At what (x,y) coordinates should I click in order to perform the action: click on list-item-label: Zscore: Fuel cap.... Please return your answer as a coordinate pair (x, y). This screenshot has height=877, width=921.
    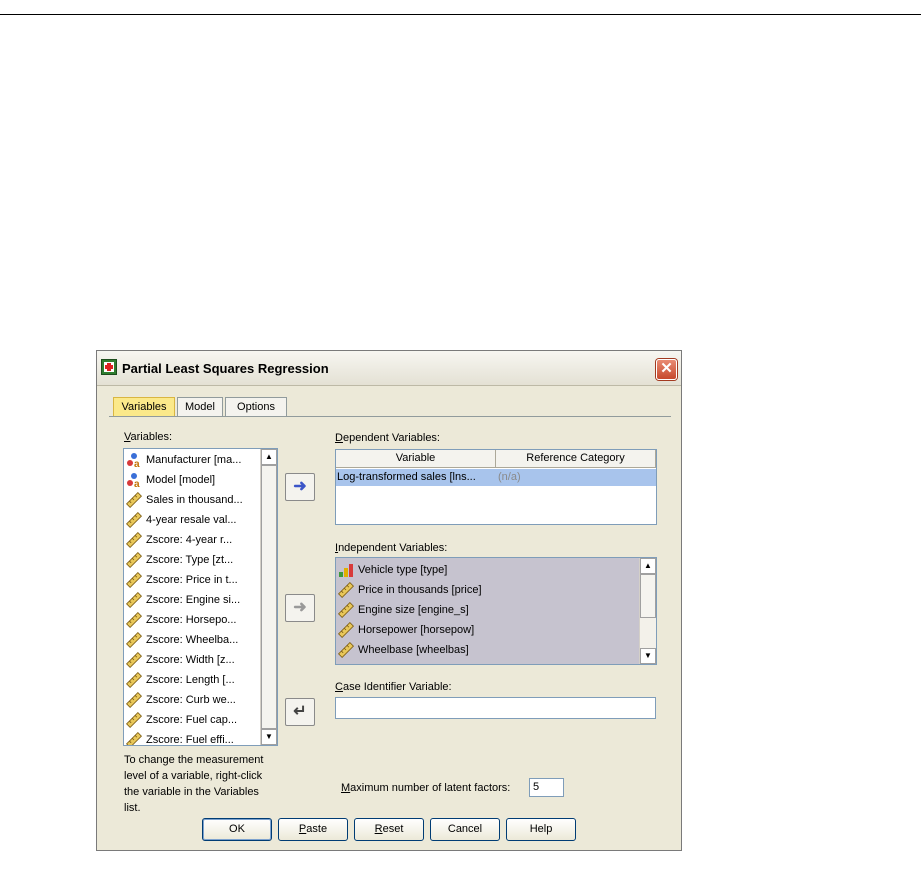
    Looking at the image, I should click on (192, 720).